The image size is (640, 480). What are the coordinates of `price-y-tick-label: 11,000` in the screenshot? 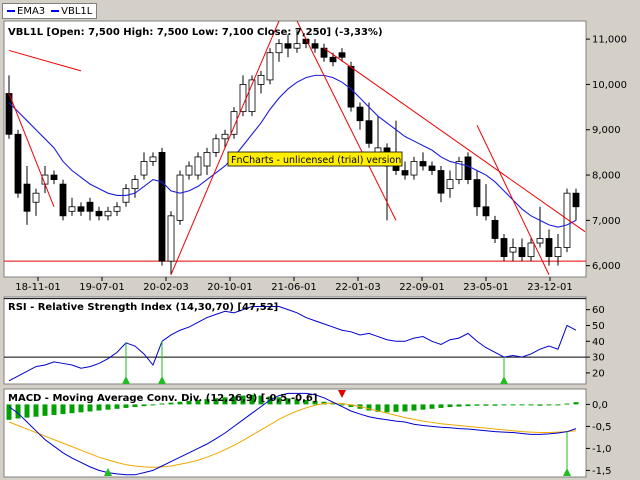 It's located at (609, 40).